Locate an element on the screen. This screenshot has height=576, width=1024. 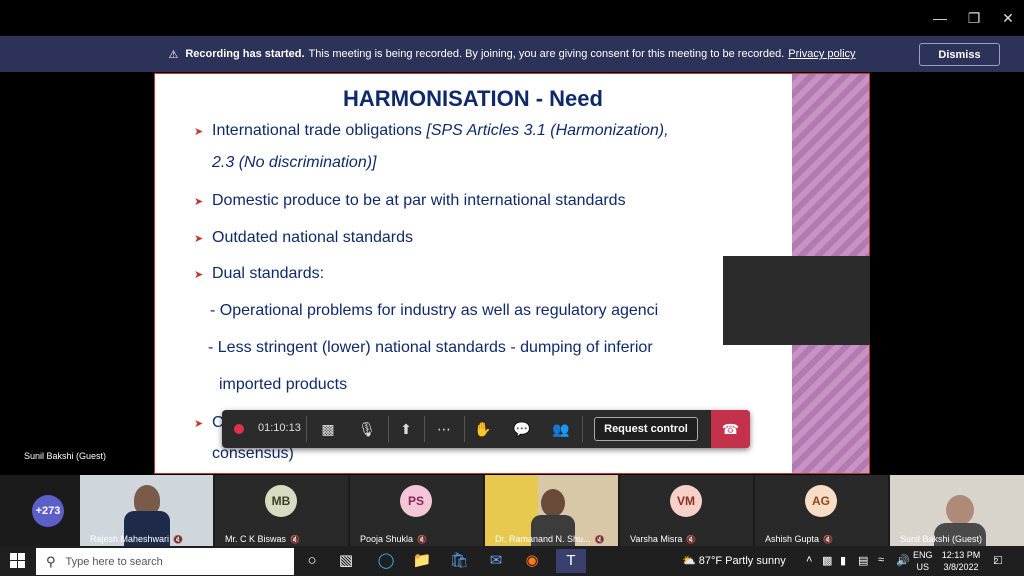
mic-off-icon: 🎙 is located at coordinates (367, 429).